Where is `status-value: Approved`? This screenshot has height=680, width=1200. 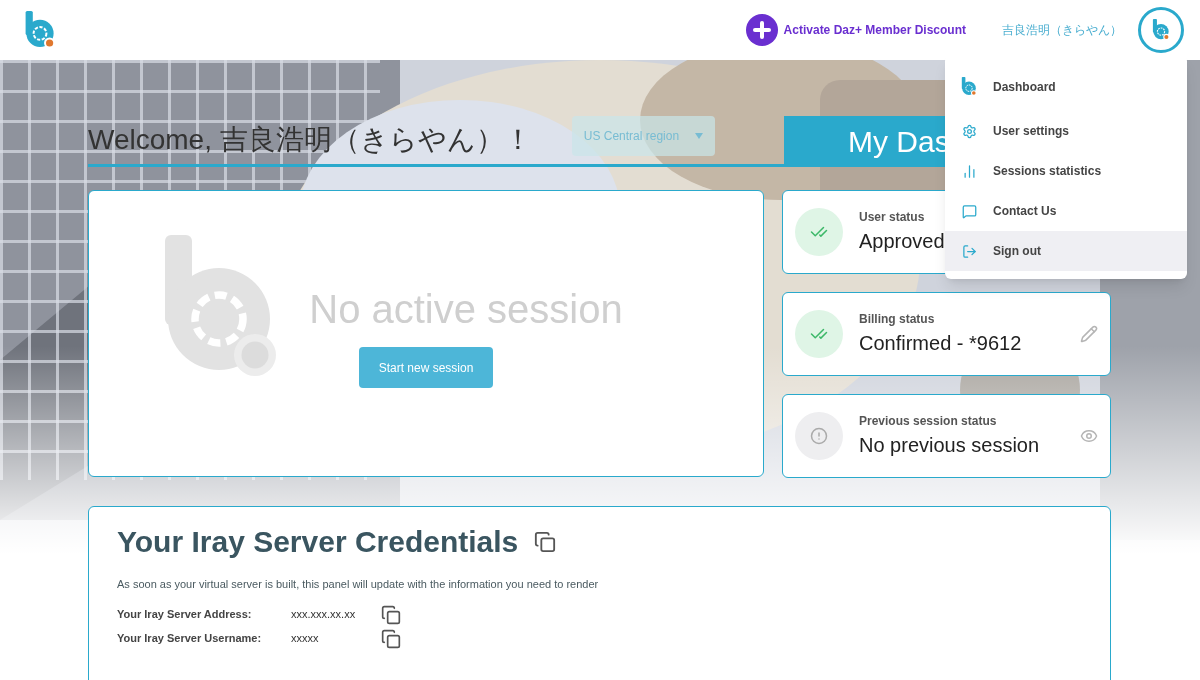 status-value: Approved is located at coordinates (902, 241).